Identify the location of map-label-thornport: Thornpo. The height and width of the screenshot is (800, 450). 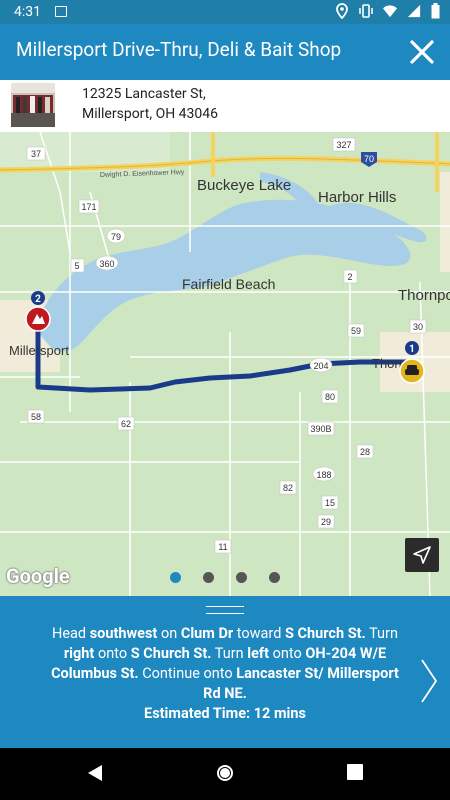
(424, 295).